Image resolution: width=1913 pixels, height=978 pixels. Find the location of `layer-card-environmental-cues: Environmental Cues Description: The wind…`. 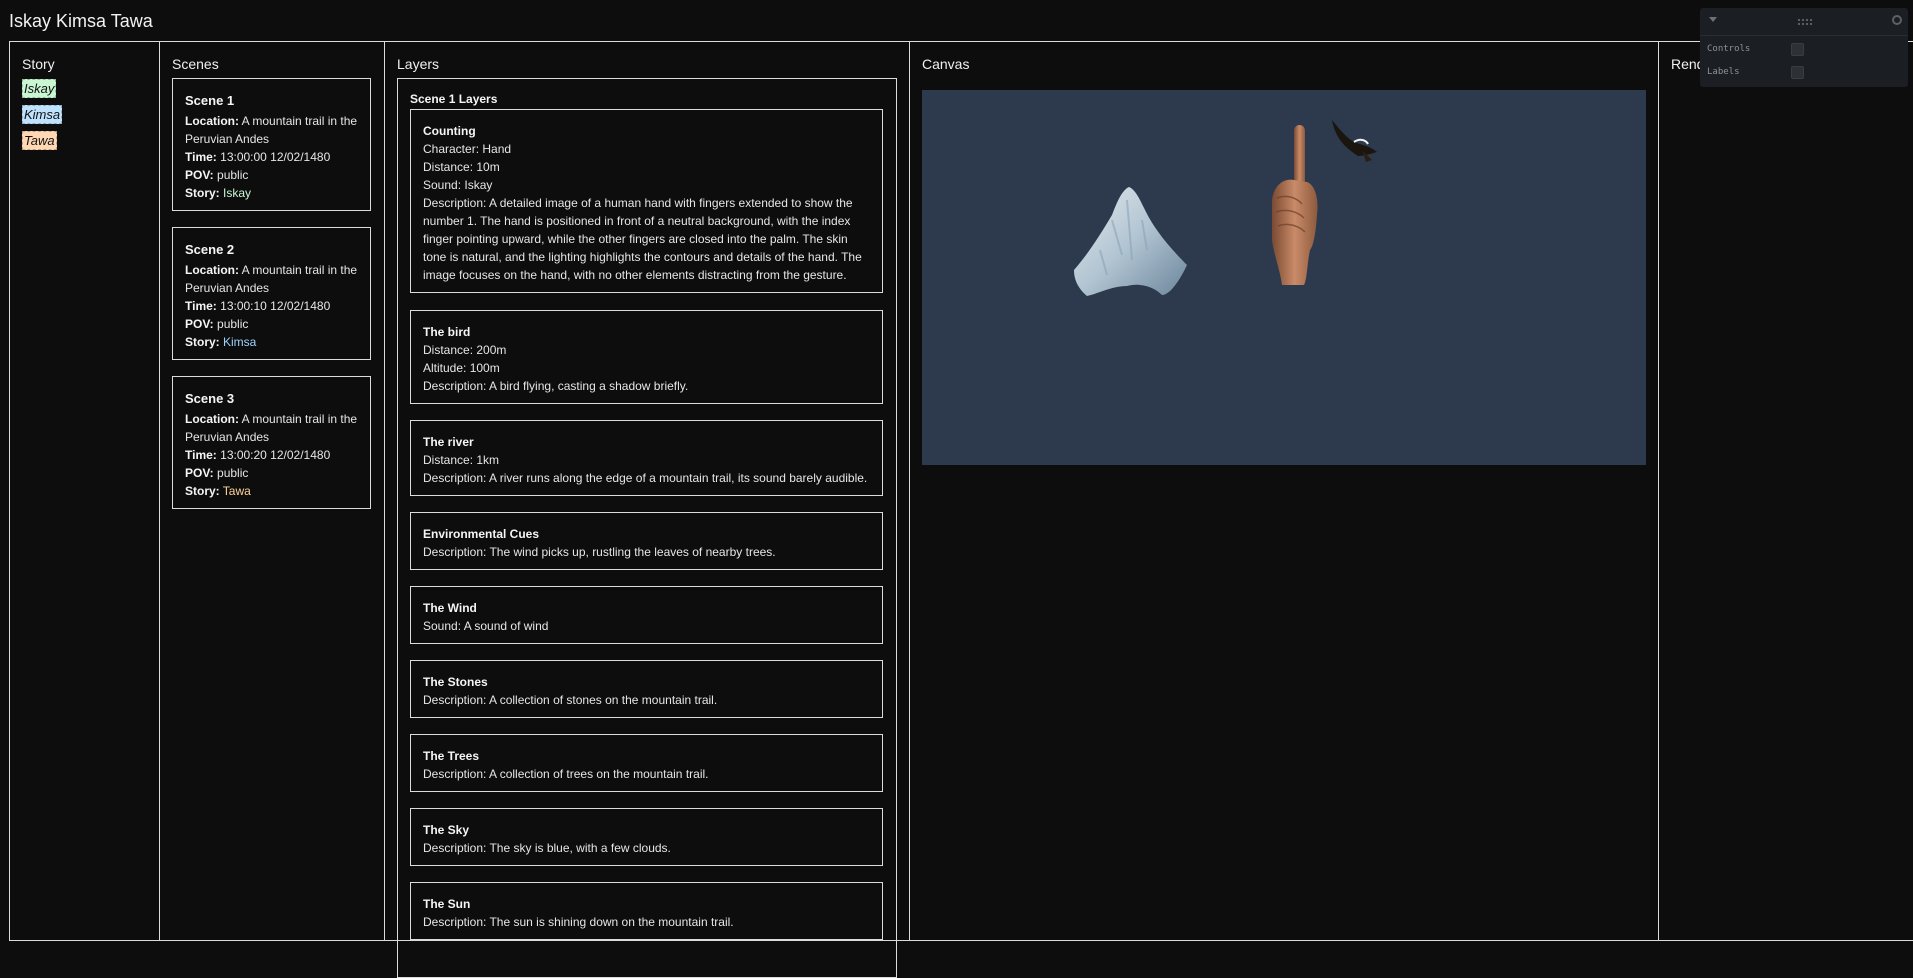

layer-card-environmental-cues: Environmental Cues Description: The wind… is located at coordinates (646, 541).